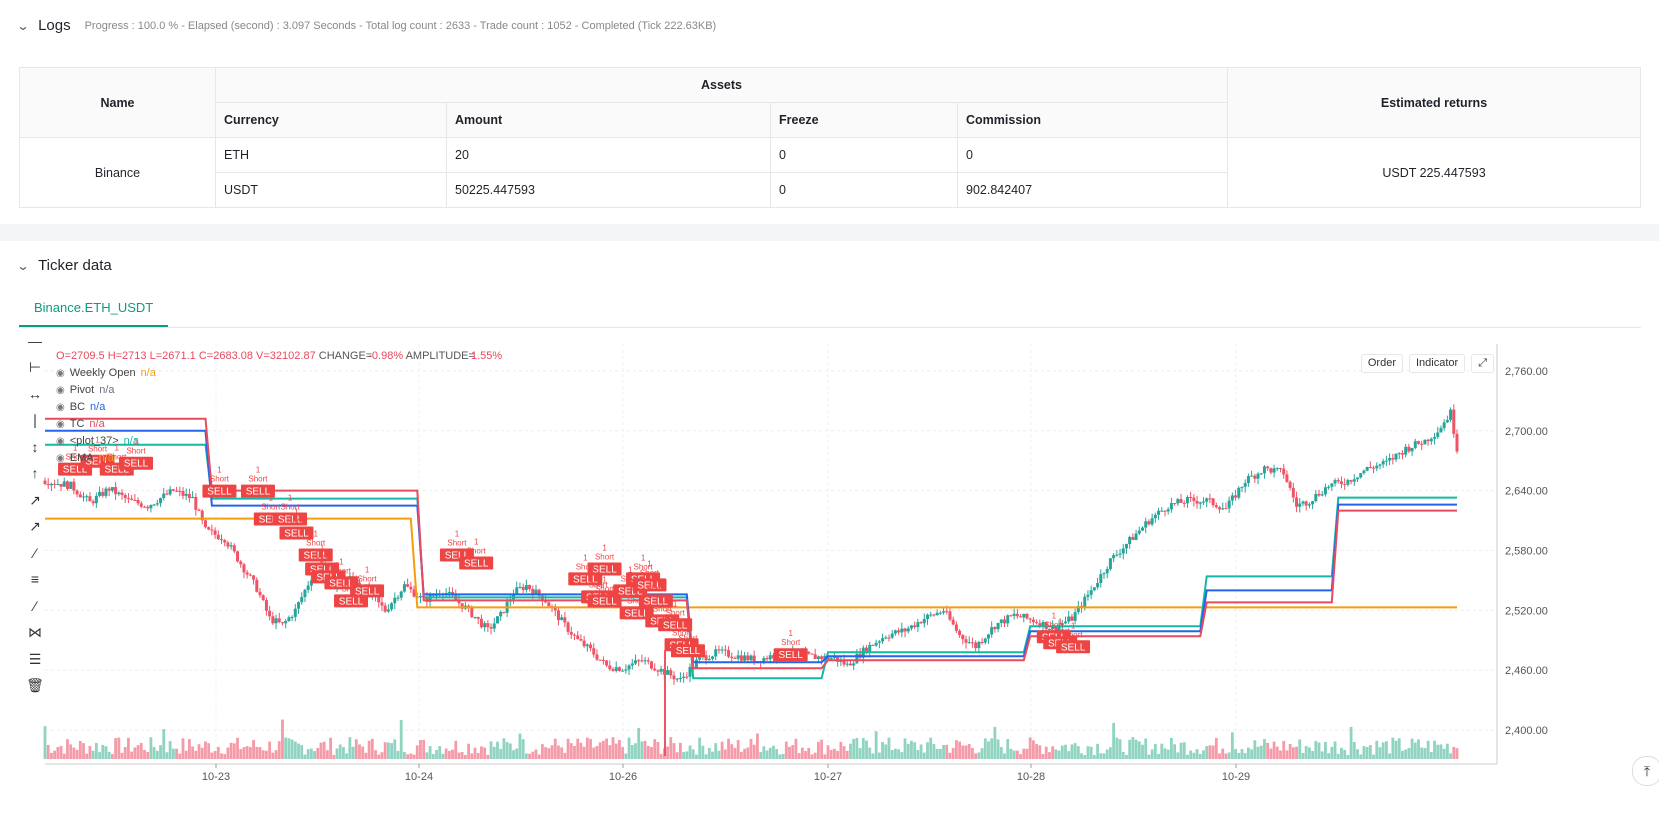 The height and width of the screenshot is (832, 1659). I want to click on horizontal-line-tool-icon: —, so click(35, 341).